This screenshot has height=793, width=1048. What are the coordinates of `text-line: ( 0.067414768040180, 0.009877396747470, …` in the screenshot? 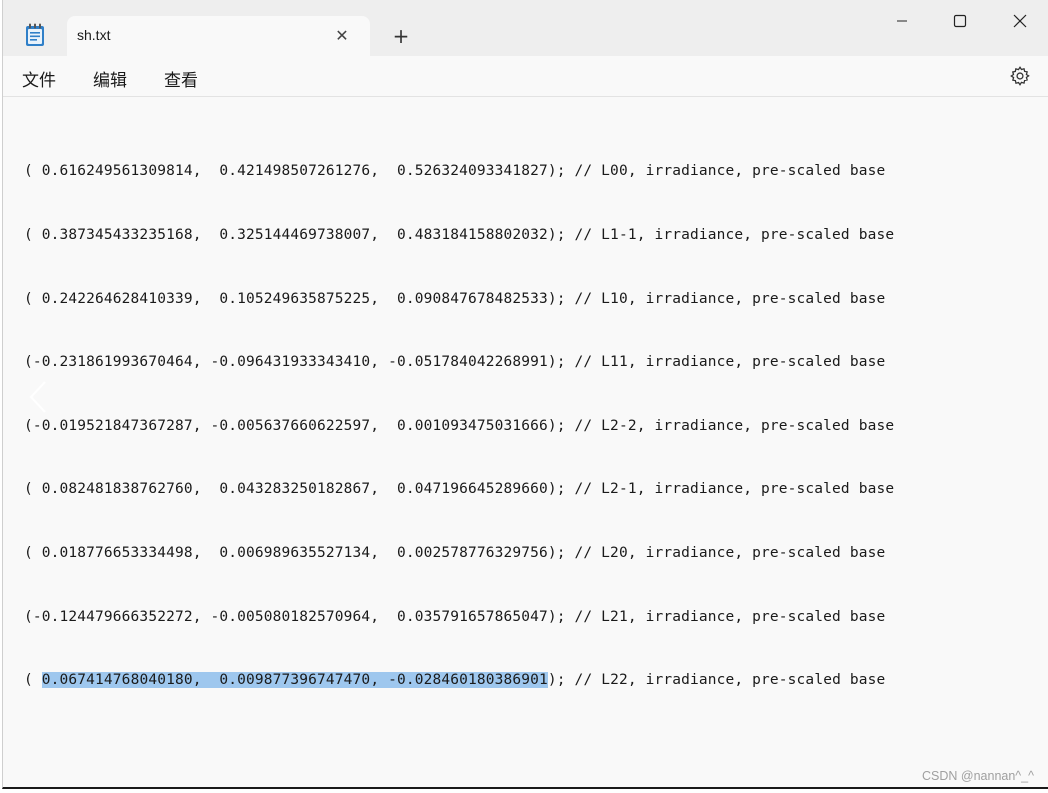 It's located at (459, 680).